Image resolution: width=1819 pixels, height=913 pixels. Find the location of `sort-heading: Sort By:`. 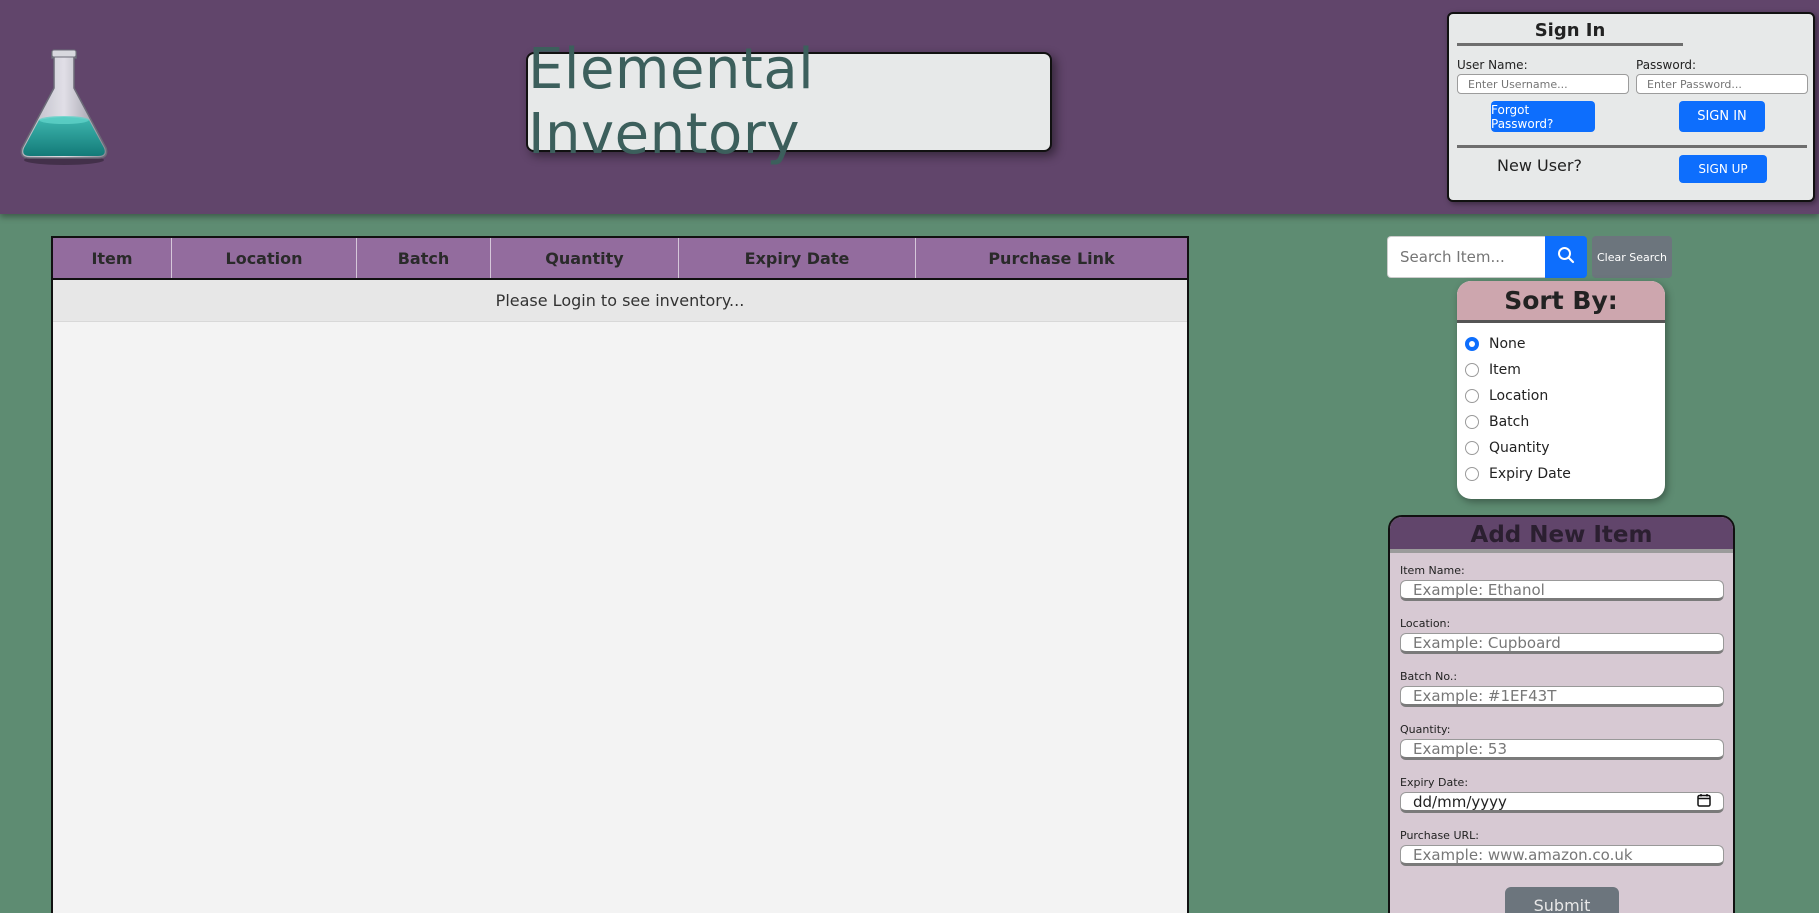

sort-heading: Sort By: is located at coordinates (1561, 302).